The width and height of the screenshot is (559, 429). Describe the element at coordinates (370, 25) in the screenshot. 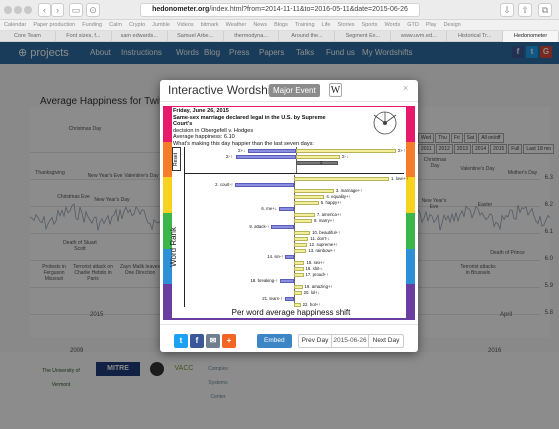

I see `bookmark-item: Sports` at that location.